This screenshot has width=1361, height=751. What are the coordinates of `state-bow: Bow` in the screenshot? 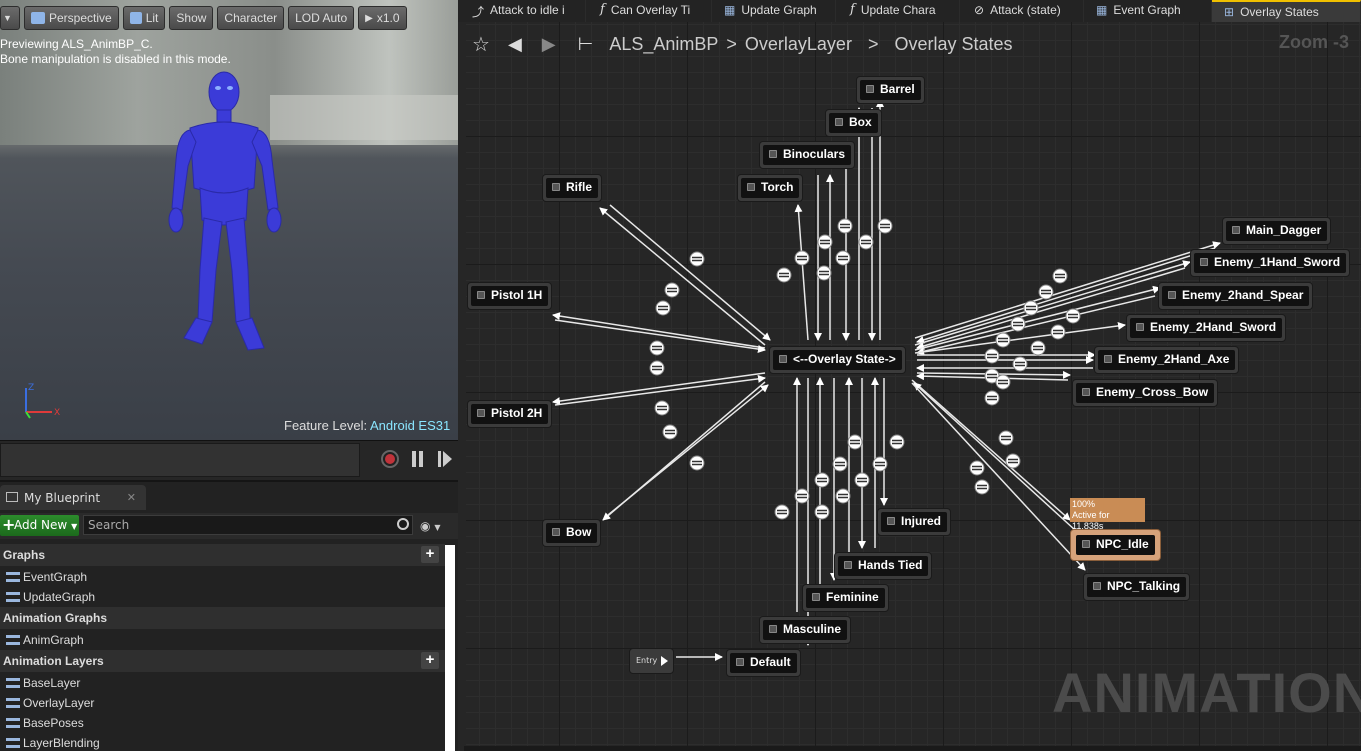 It's located at (572, 533).